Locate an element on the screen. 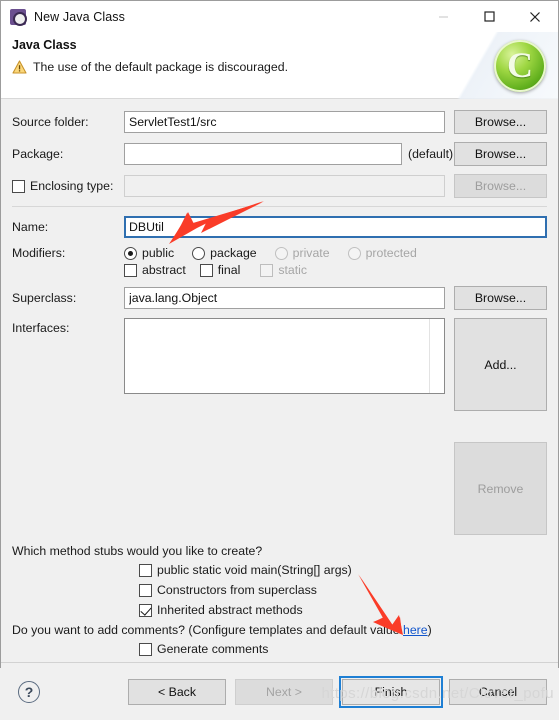 The height and width of the screenshot is (720, 559). stub-checkbox-inherited: Inherited abstract methods is located at coordinates (343, 610).